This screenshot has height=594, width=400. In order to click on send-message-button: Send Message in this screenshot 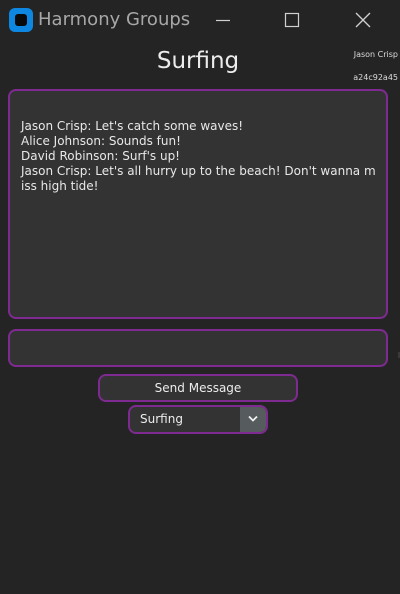, I will do `click(198, 388)`.